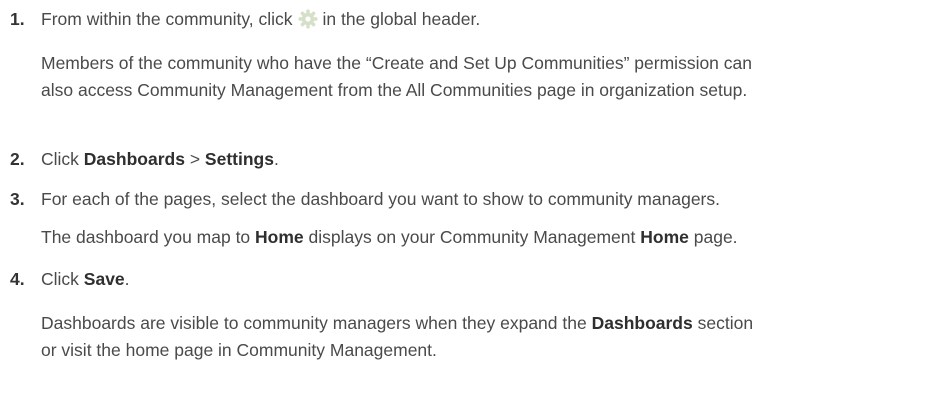  Describe the element at coordinates (17, 19) in the screenshot. I see `step-number: 1.` at that location.